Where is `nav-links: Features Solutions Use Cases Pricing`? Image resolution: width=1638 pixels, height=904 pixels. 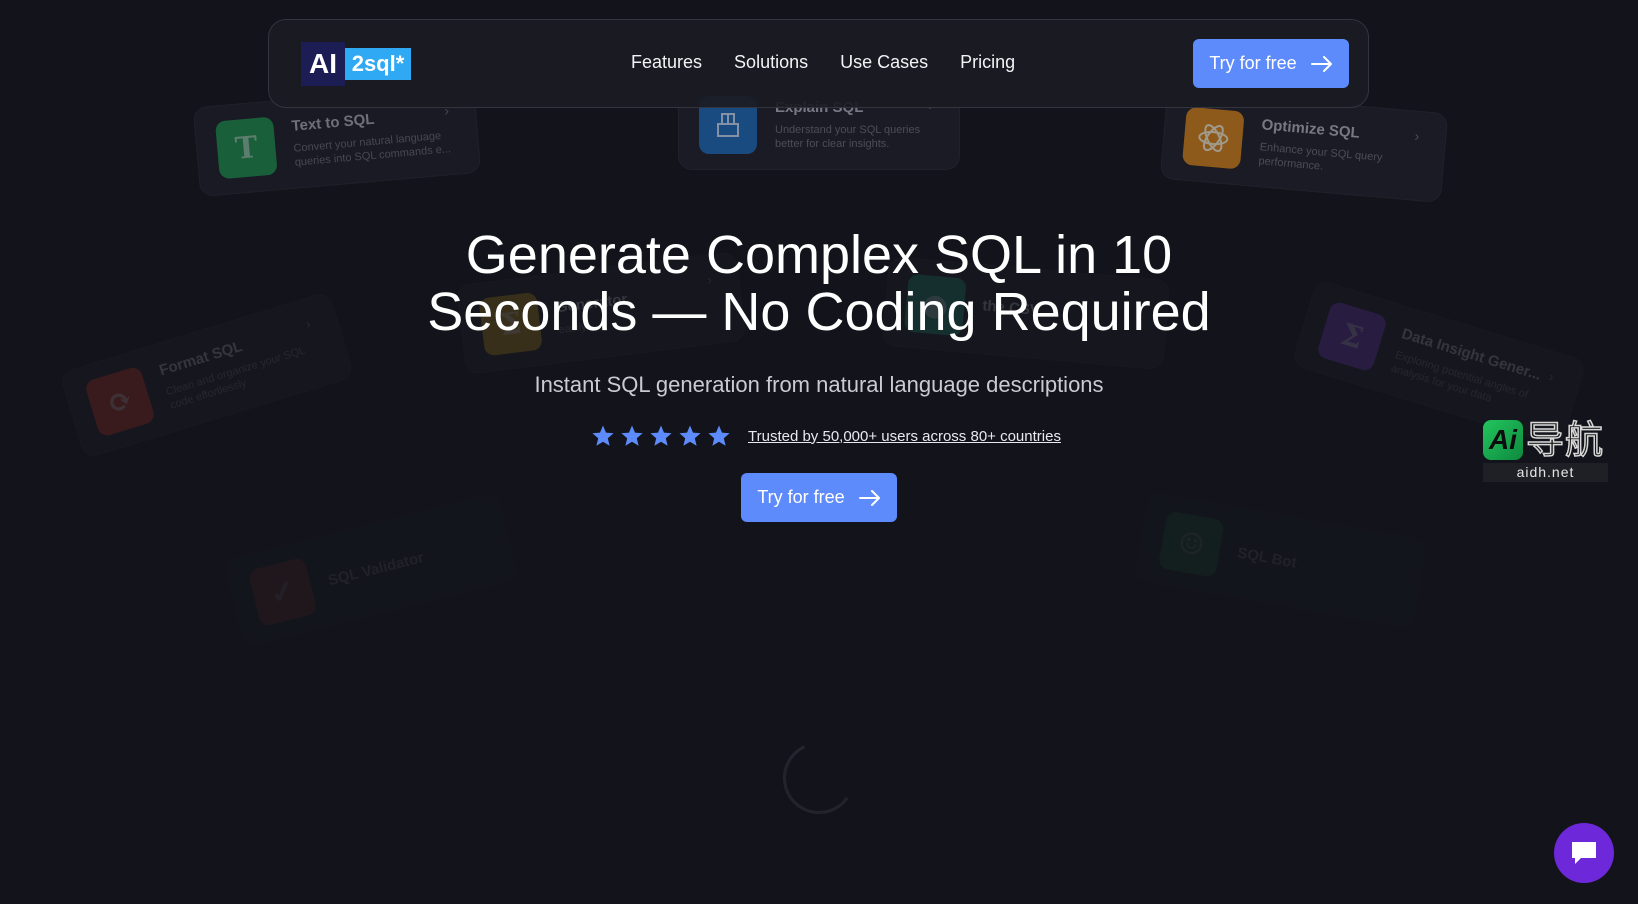 nav-links: Features Solutions Use Cases Pricing is located at coordinates (839, 62).